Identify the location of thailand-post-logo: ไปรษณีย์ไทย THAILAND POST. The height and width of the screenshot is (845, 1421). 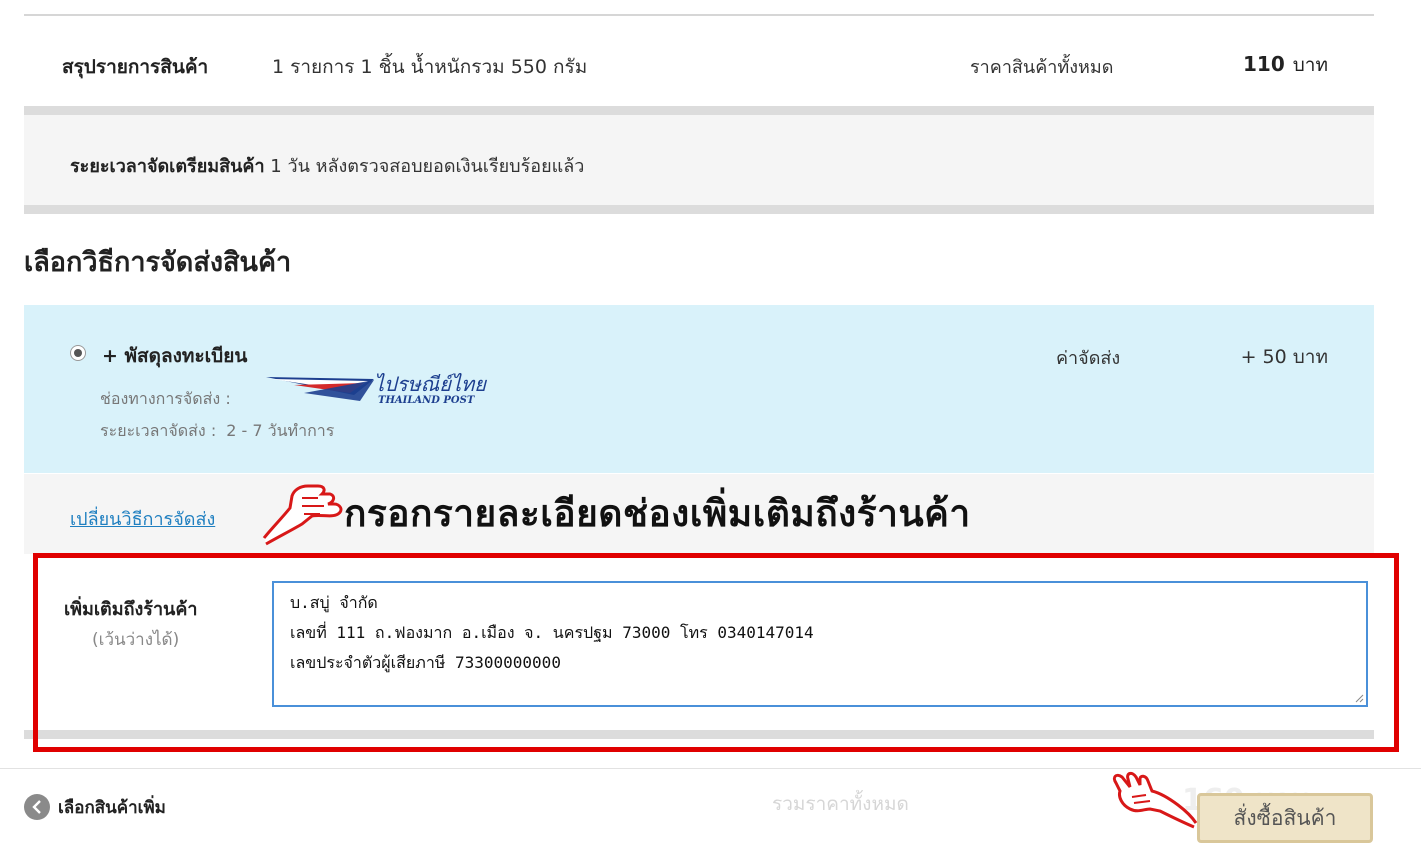
(376, 389).